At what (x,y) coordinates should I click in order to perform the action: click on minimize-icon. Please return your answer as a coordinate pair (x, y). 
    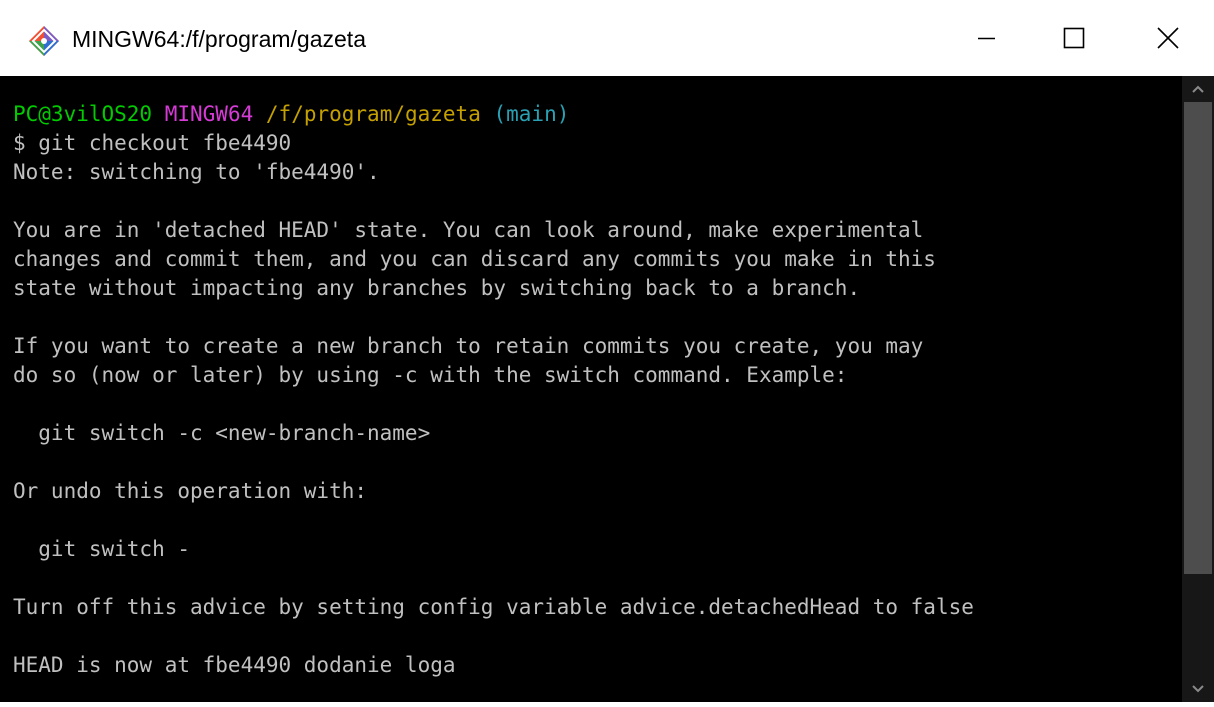
    Looking at the image, I should click on (986, 38).